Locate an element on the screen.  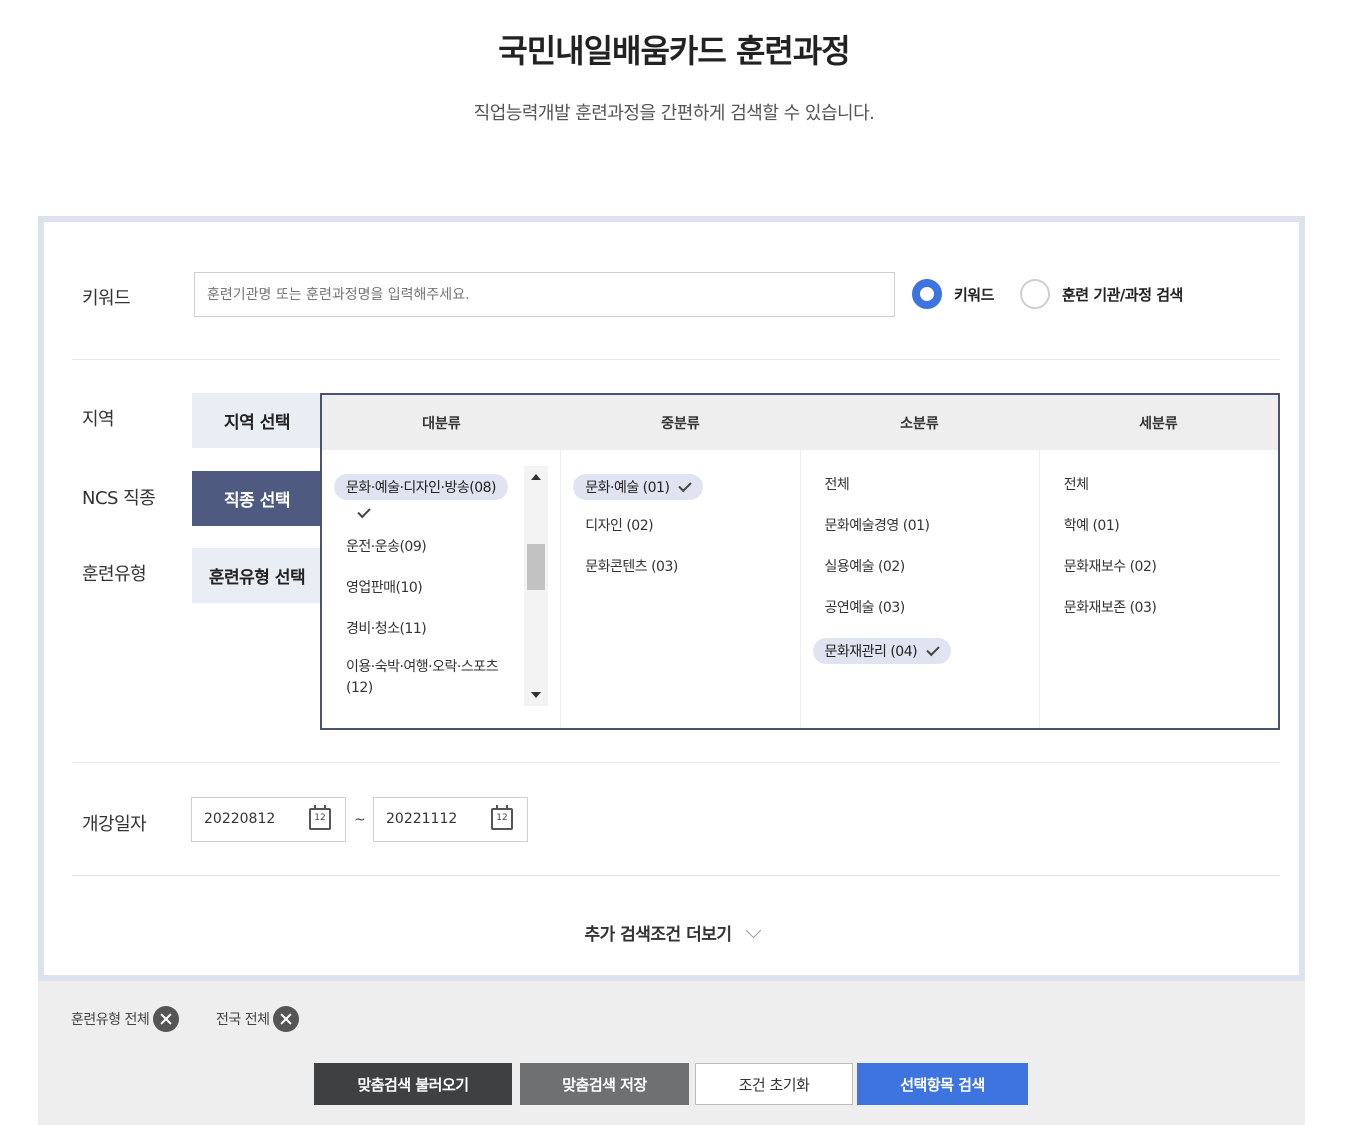
middle-item-selected: 문화·예술 (01) is located at coordinates (680, 494).